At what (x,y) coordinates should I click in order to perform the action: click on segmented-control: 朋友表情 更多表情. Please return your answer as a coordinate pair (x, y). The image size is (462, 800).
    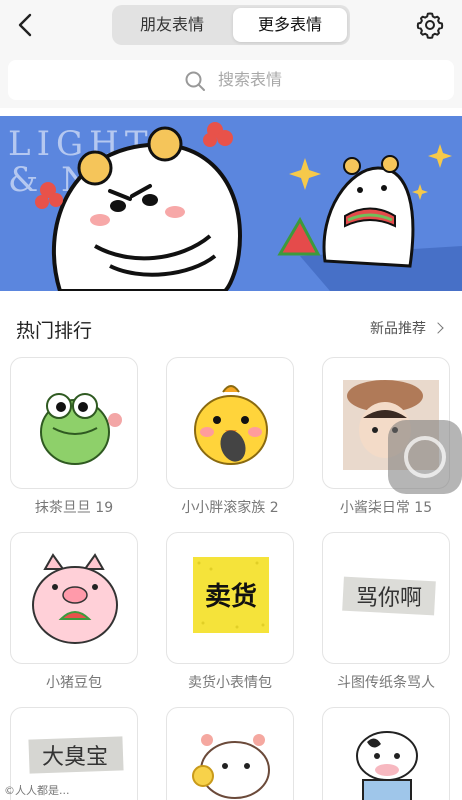
    Looking at the image, I should click on (231, 25).